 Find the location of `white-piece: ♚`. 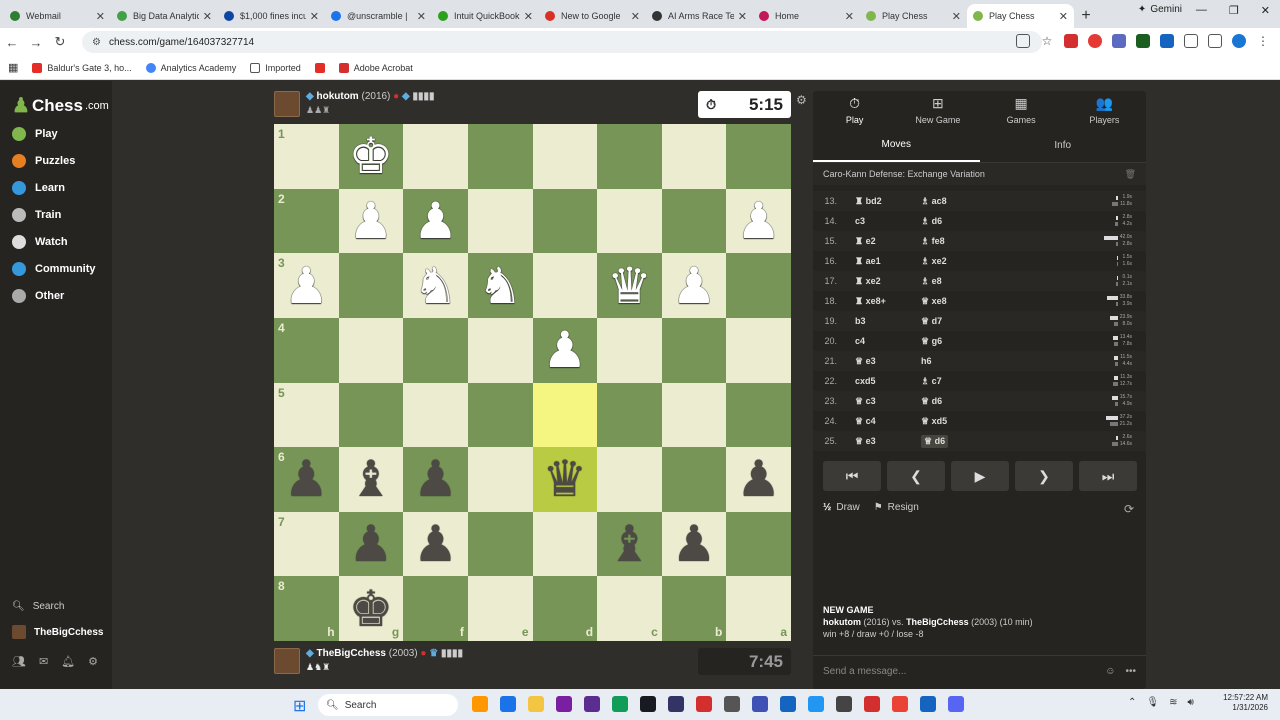

white-piece: ♚ is located at coordinates (371, 156).